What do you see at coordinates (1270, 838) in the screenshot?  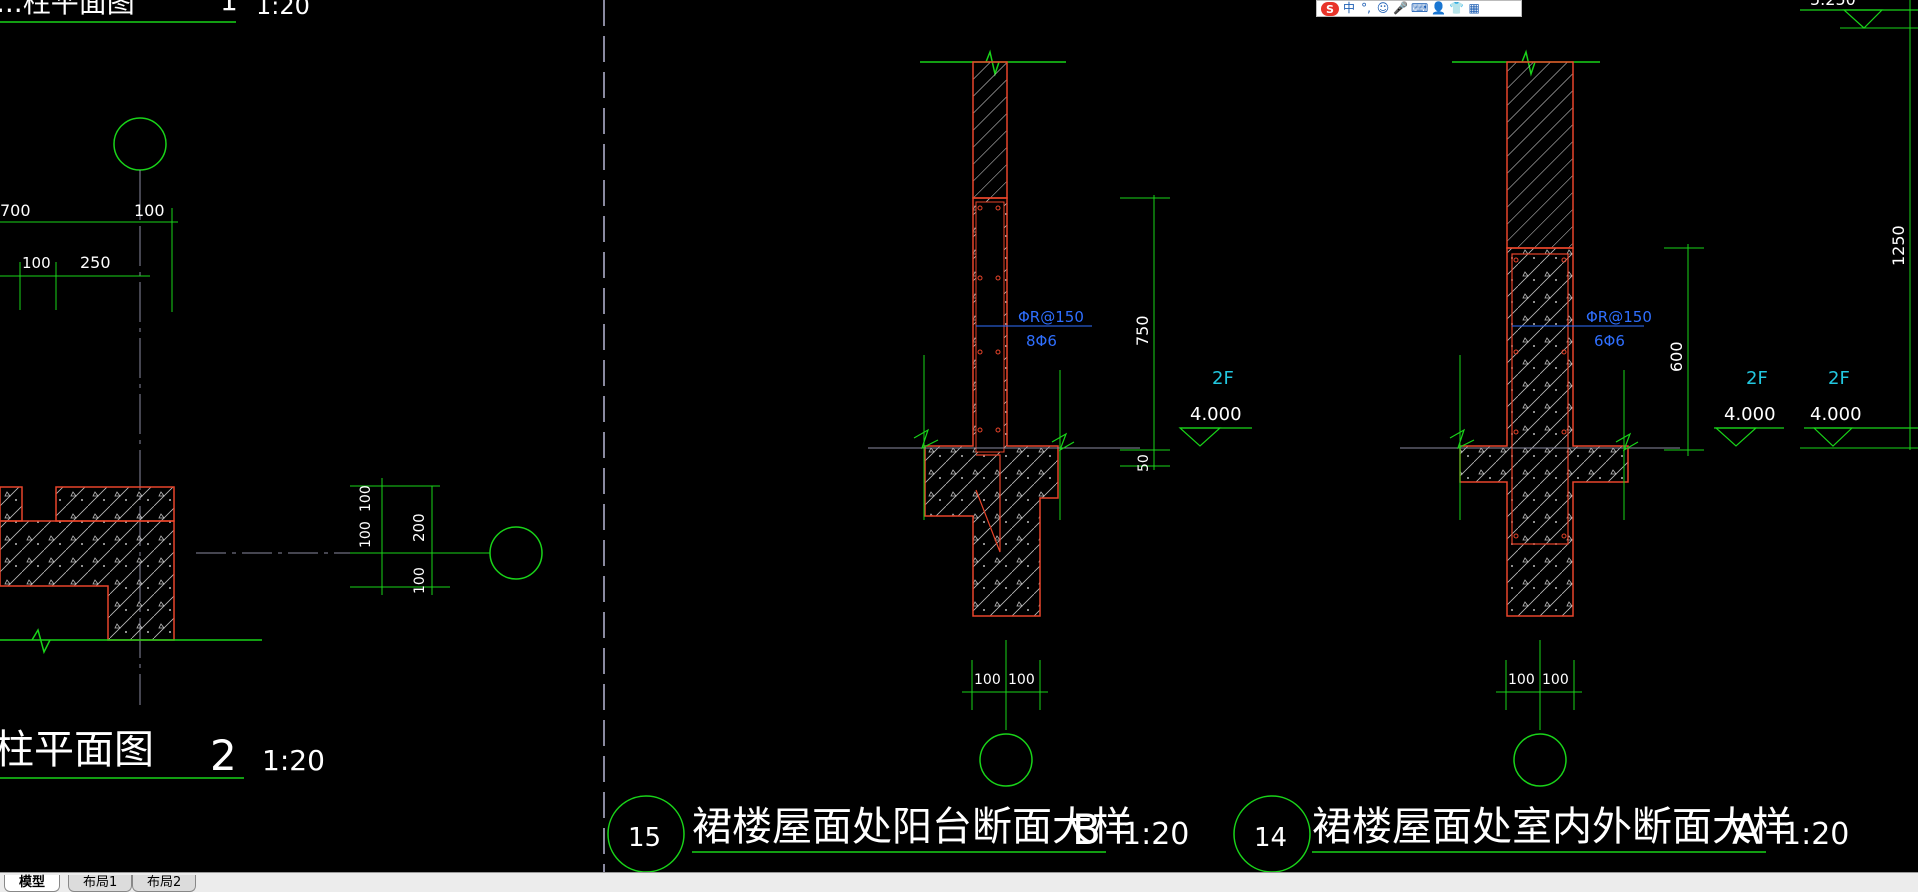 I see `index-number-14: 14` at bounding box center [1270, 838].